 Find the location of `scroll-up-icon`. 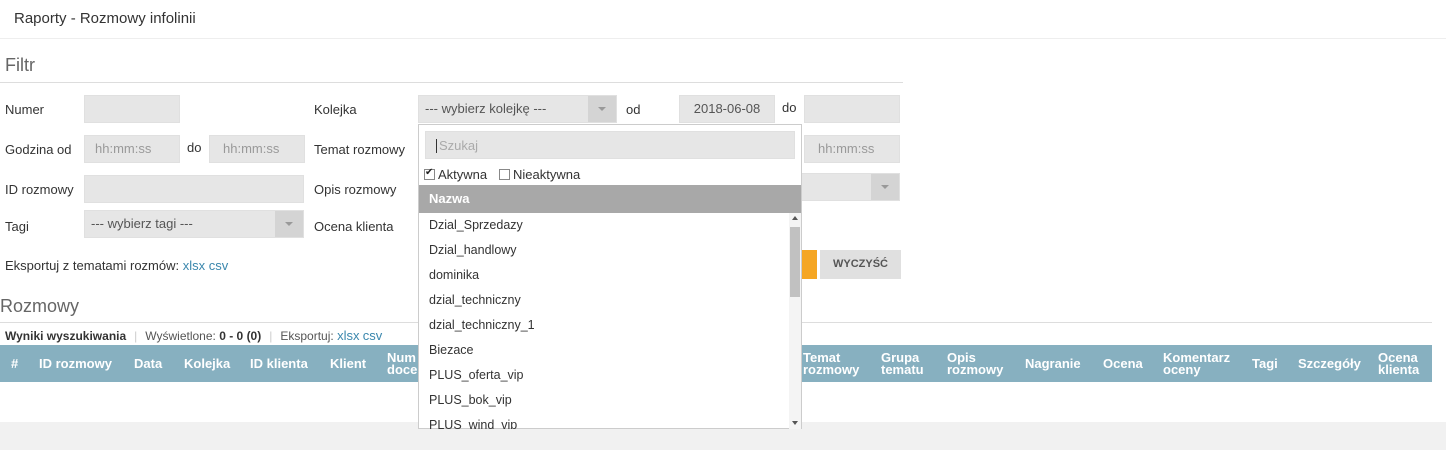

scroll-up-icon is located at coordinates (795, 218).